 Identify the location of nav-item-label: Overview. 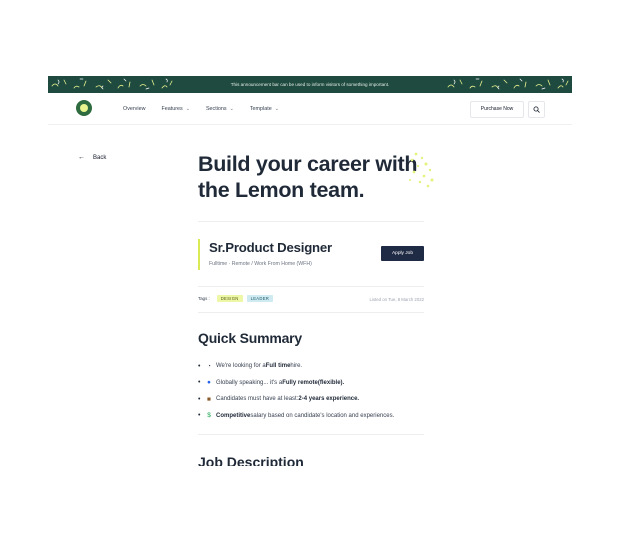
(134, 108).